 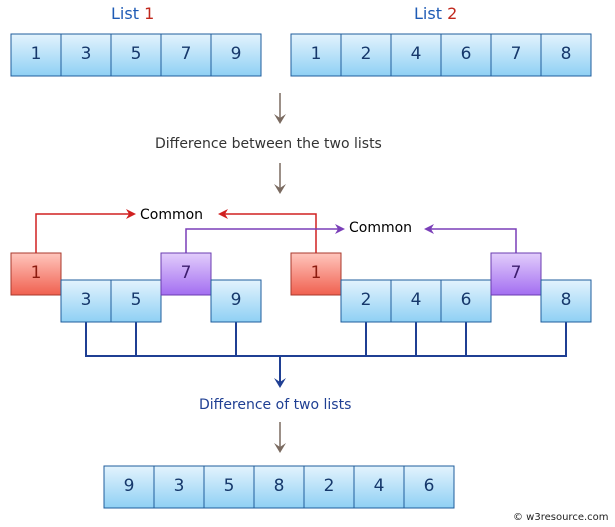 I want to click on split2-cell-7: 7, so click(x=516, y=273).